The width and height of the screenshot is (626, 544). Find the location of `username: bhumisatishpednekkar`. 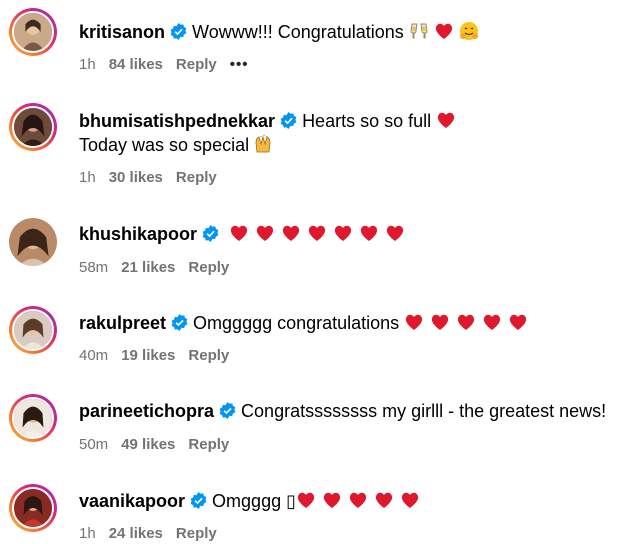

username: bhumisatishpednekkar is located at coordinates (177, 121).